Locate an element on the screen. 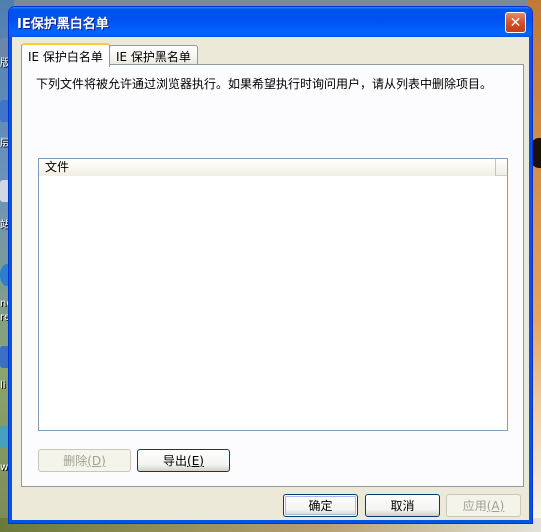 This screenshot has width=541, height=532. delete-button-label: 删除 is located at coordinates (75, 461).